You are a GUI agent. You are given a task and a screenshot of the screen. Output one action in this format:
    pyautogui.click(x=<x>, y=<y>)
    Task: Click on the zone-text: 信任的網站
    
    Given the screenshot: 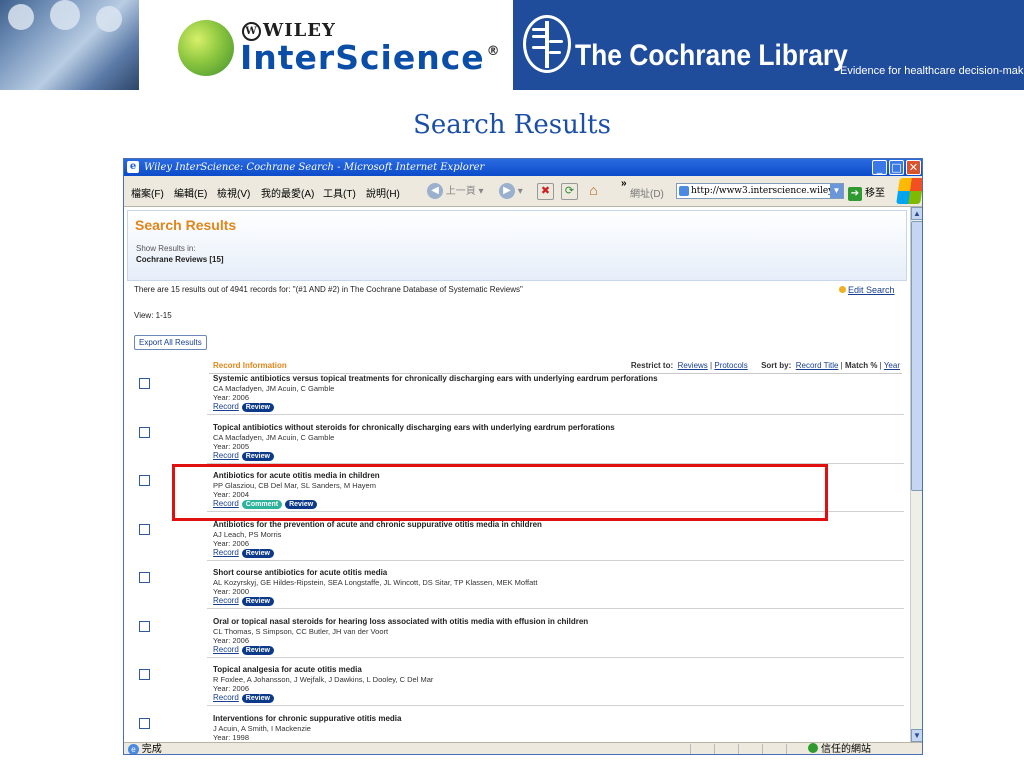 What is the action you would take?
    pyautogui.click(x=846, y=749)
    